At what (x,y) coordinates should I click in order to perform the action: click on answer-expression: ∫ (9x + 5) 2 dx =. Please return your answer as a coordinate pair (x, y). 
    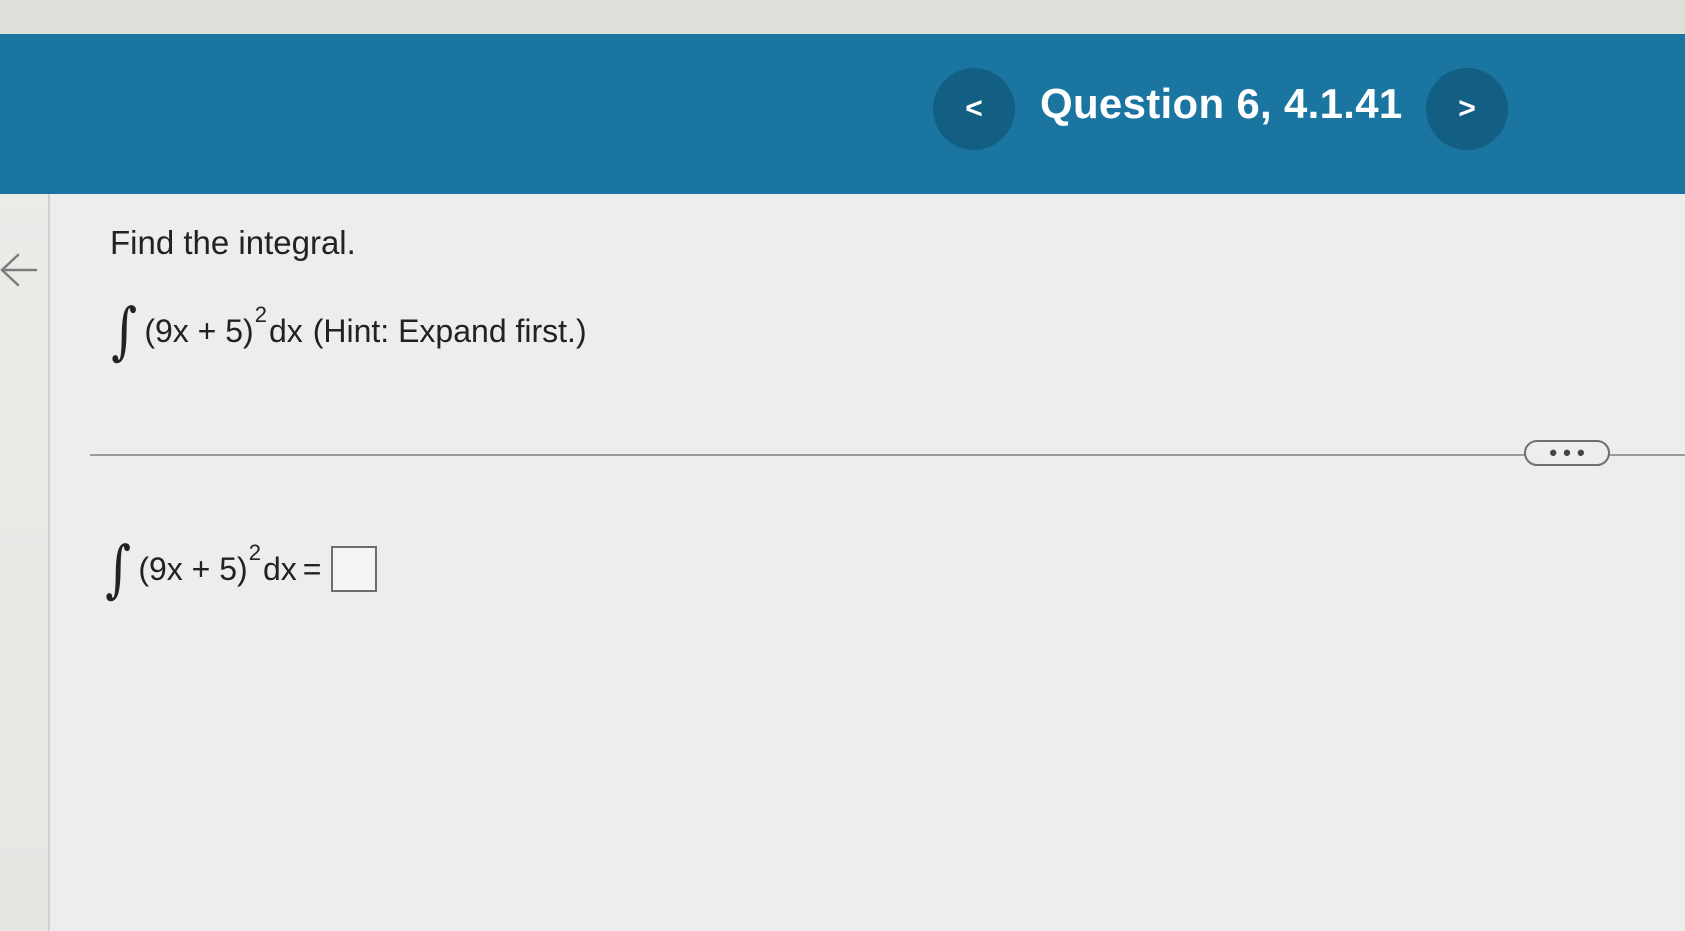
    Looking at the image, I should click on (240, 568).